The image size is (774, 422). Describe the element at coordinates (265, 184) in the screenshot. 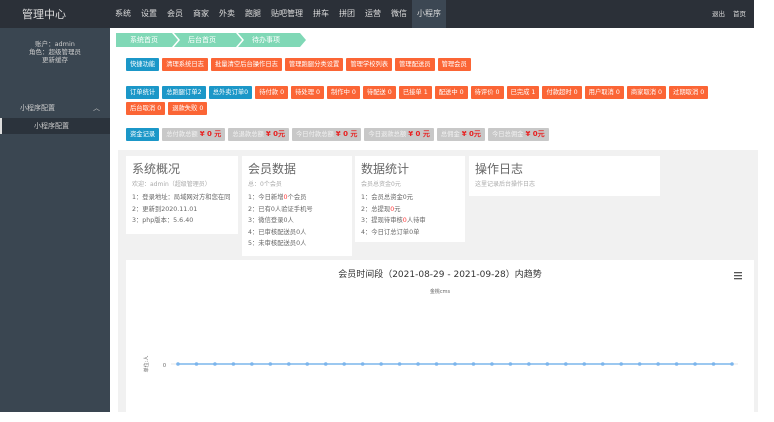

I see `card-subtitle: 总：0个会员` at that location.